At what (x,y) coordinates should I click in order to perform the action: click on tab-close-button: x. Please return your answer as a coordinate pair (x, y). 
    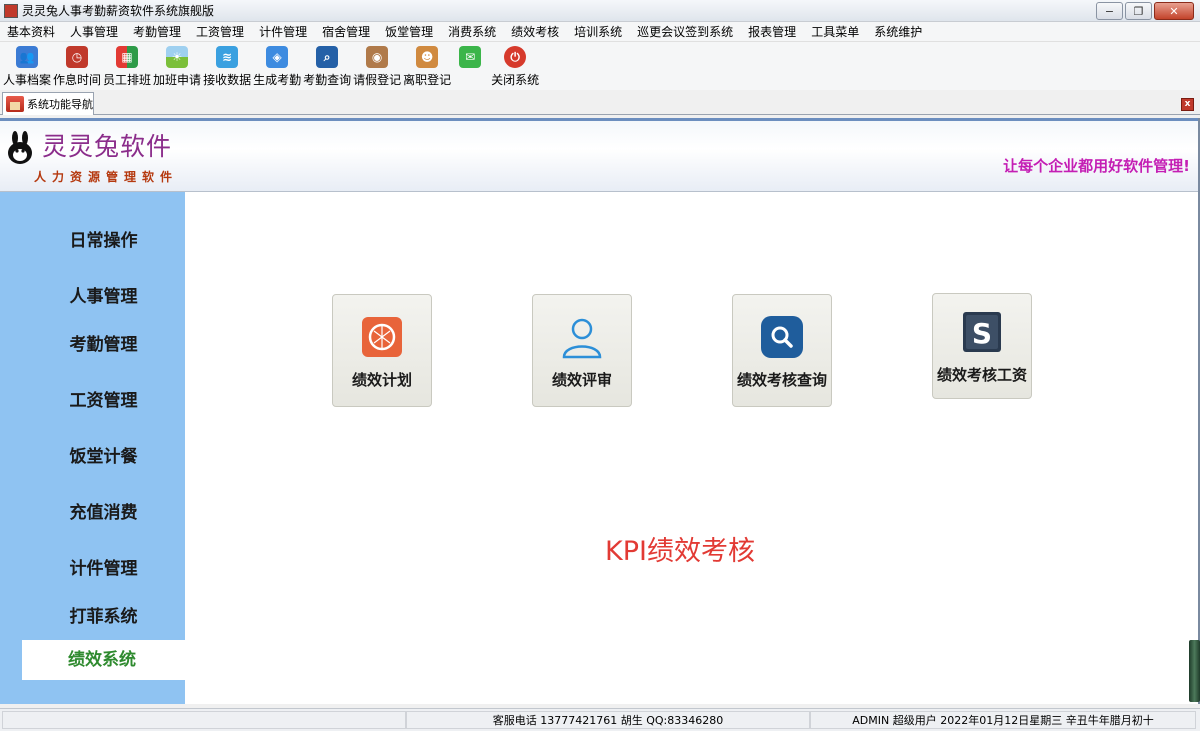
    Looking at the image, I should click on (1187, 104).